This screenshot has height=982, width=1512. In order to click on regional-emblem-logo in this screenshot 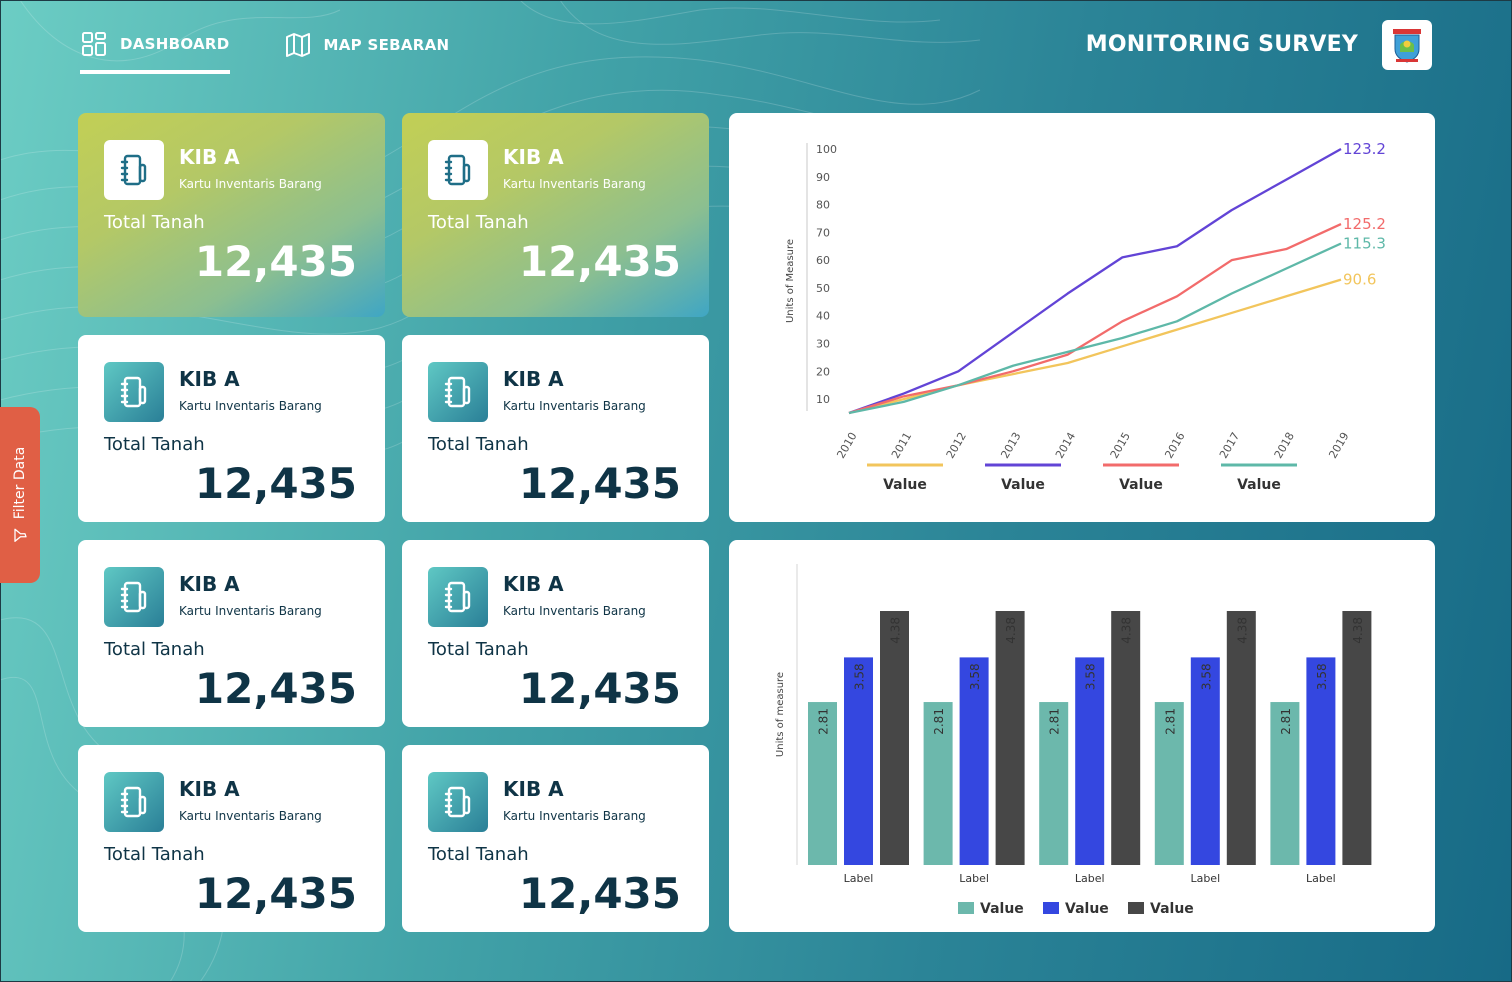, I will do `click(1407, 45)`.